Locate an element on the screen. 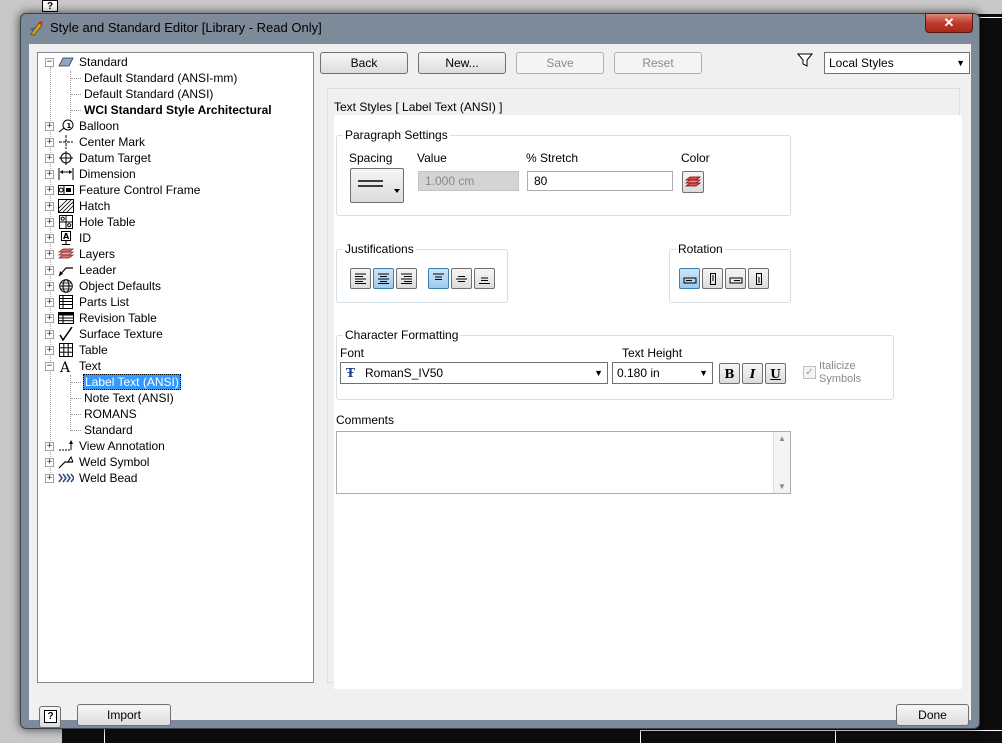 The image size is (1002, 743). id-icon: A is located at coordinates (66, 238).